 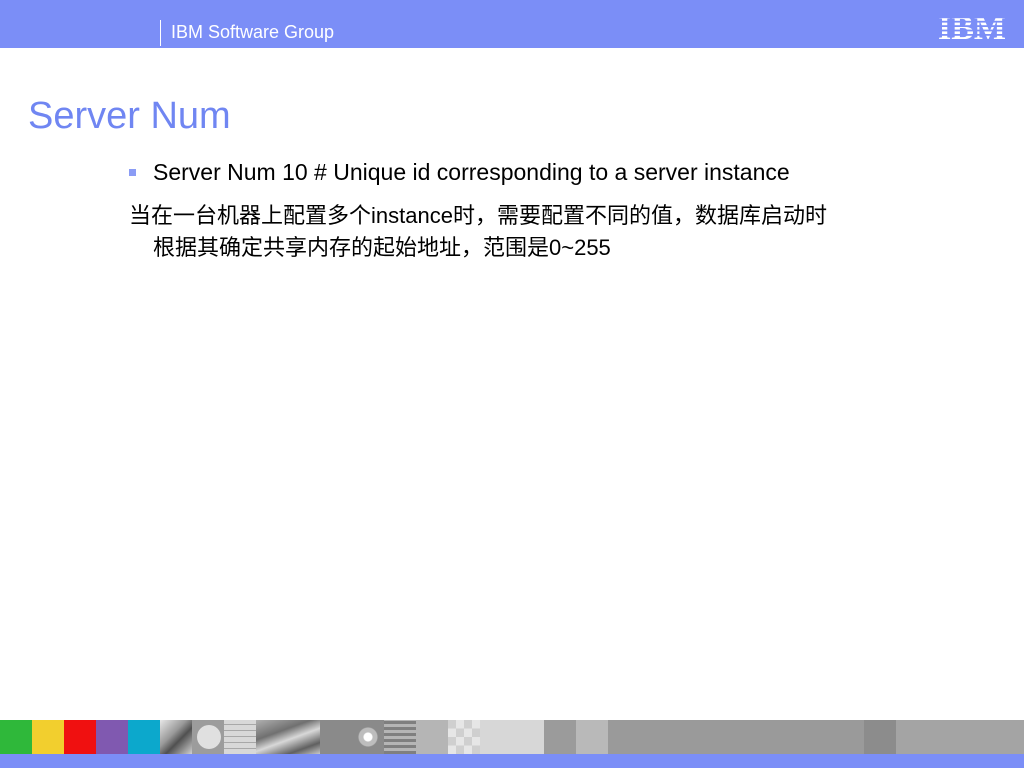 I want to click on footer-tile-green, so click(x=16, y=737).